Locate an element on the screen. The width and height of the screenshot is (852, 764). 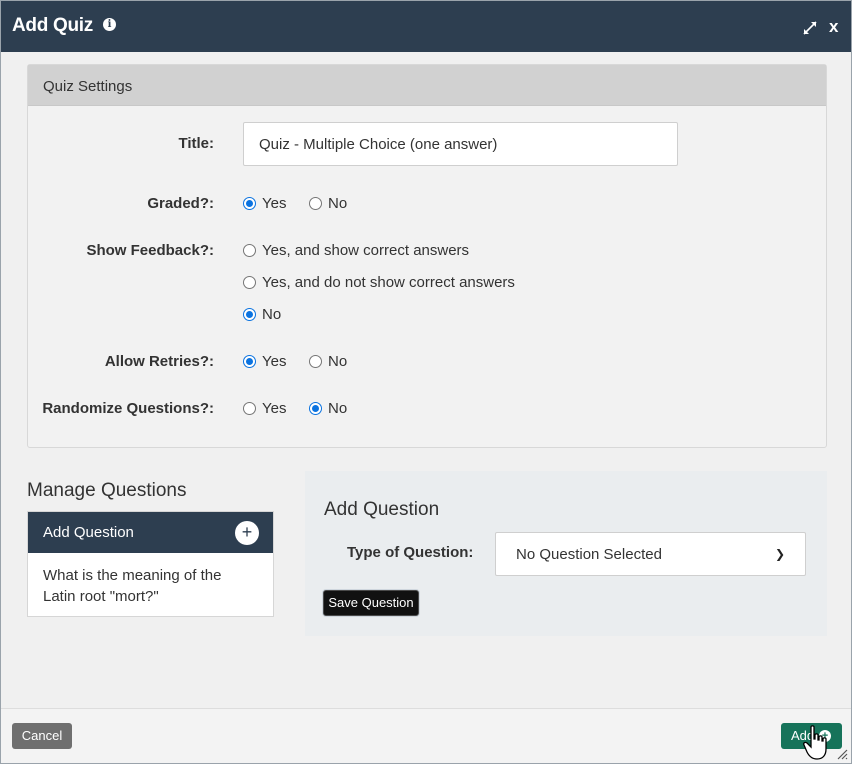
save-question-button: Save Question is located at coordinates (371, 603).